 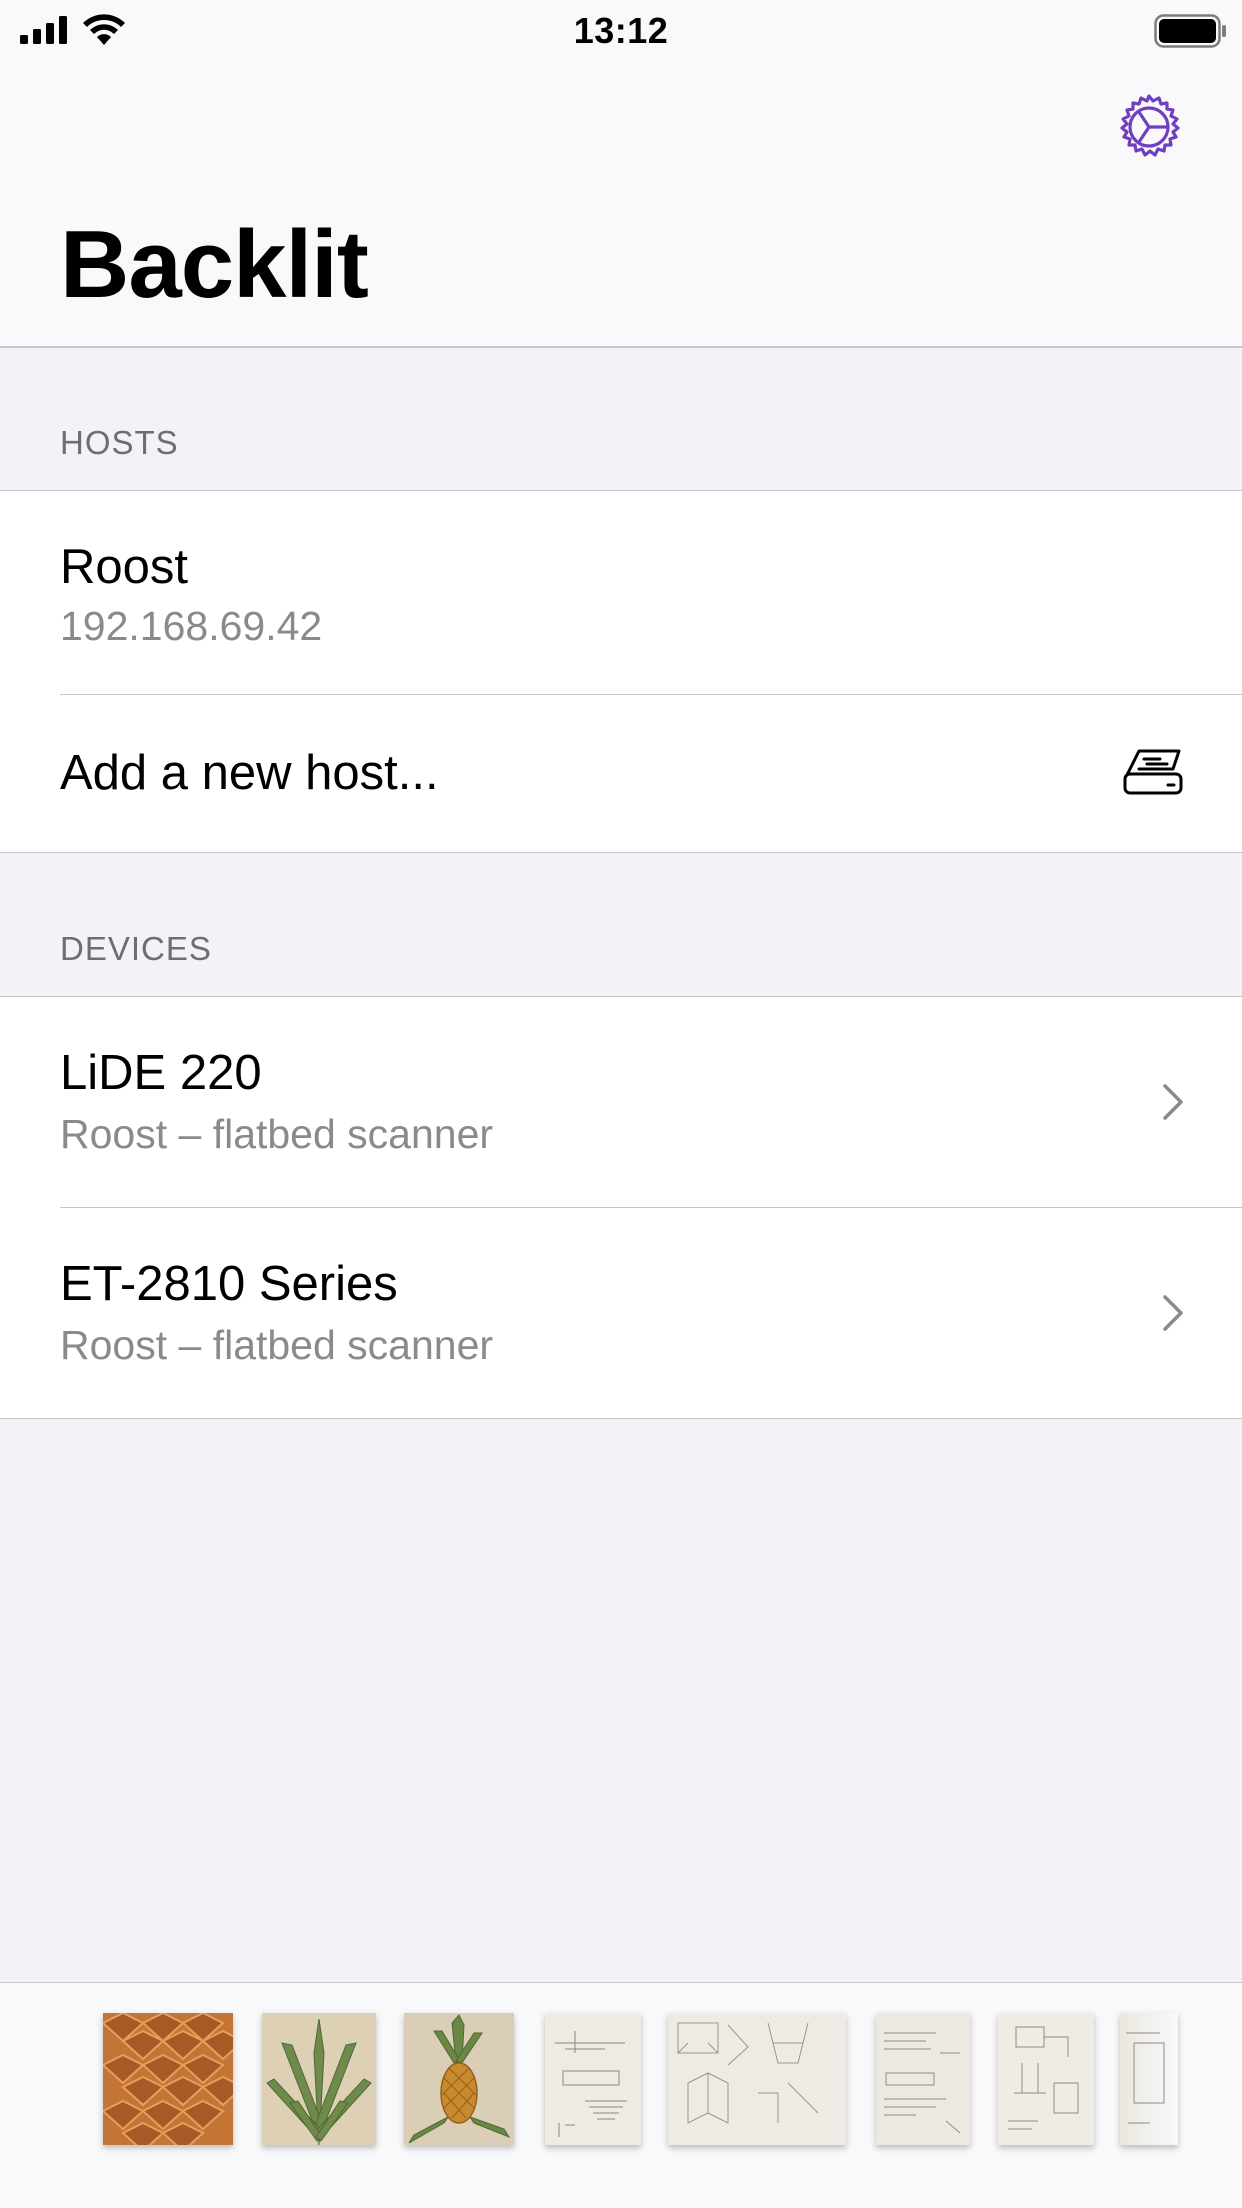 What do you see at coordinates (621, 205) in the screenshot?
I see `navigation-bar: Backlit` at bounding box center [621, 205].